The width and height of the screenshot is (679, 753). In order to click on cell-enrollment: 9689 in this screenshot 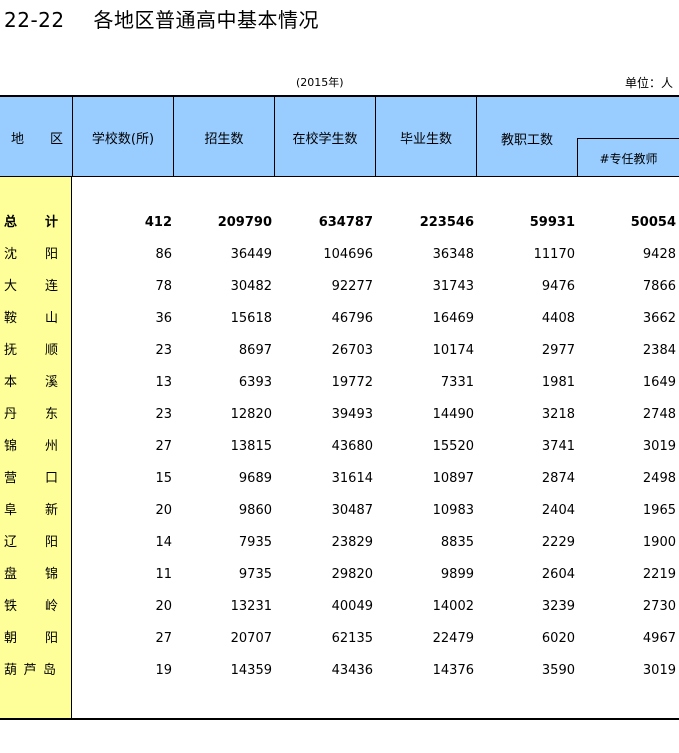, I will do `click(255, 478)`.